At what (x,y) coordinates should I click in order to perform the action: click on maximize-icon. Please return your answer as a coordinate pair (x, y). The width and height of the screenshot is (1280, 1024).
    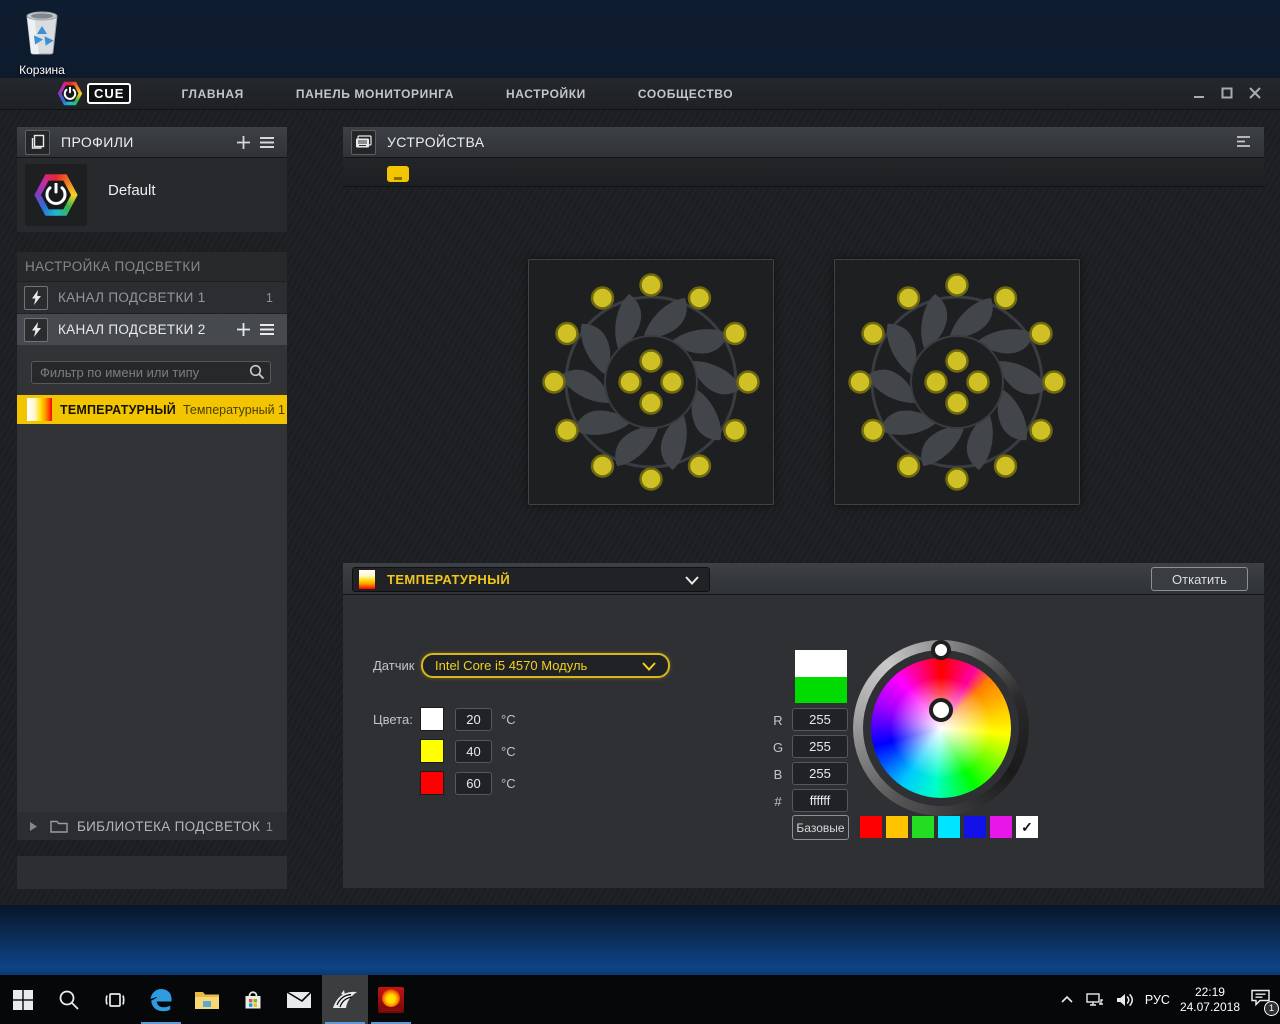
    Looking at the image, I should click on (1227, 93).